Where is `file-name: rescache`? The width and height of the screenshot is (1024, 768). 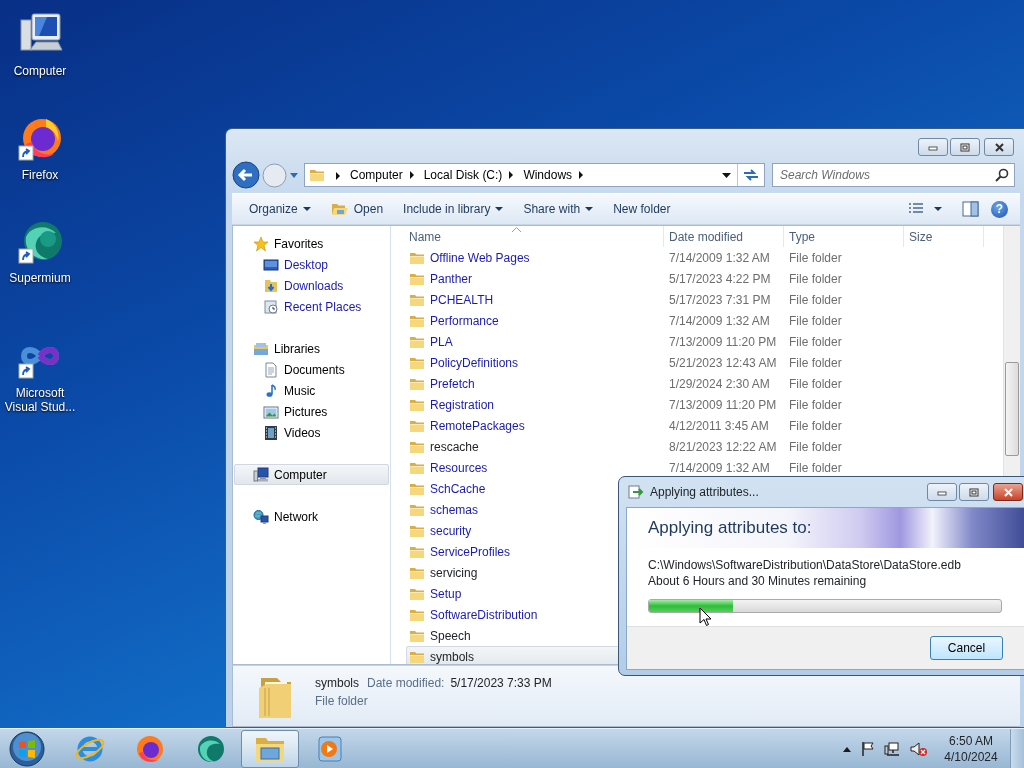
file-name: rescache is located at coordinates (454, 447).